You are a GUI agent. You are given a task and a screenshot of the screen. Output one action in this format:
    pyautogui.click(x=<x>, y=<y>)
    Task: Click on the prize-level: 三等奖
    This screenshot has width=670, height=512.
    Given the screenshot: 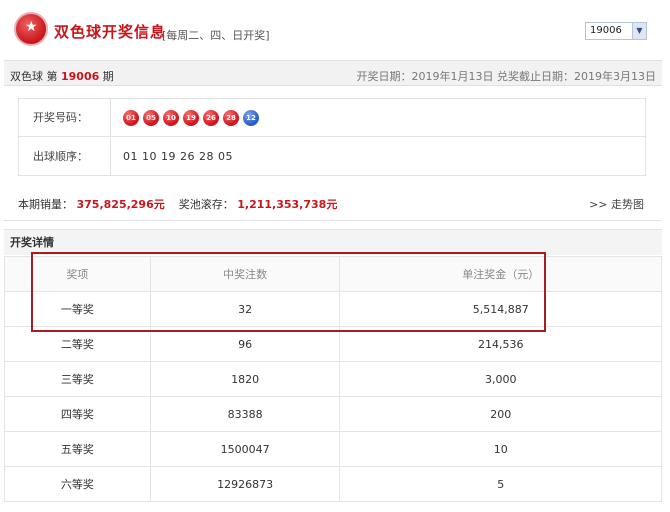 What is the action you would take?
    pyautogui.click(x=77, y=379)
    